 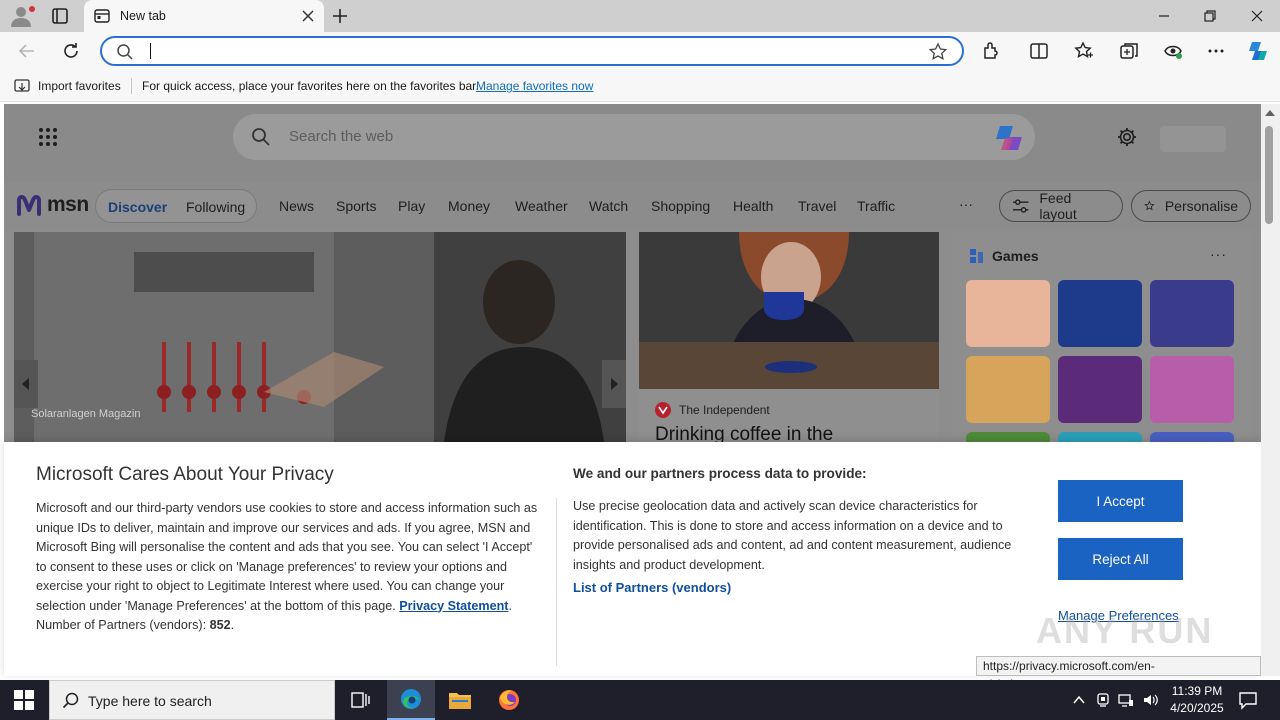 I want to click on favorites-icon, so click(x=1084, y=51).